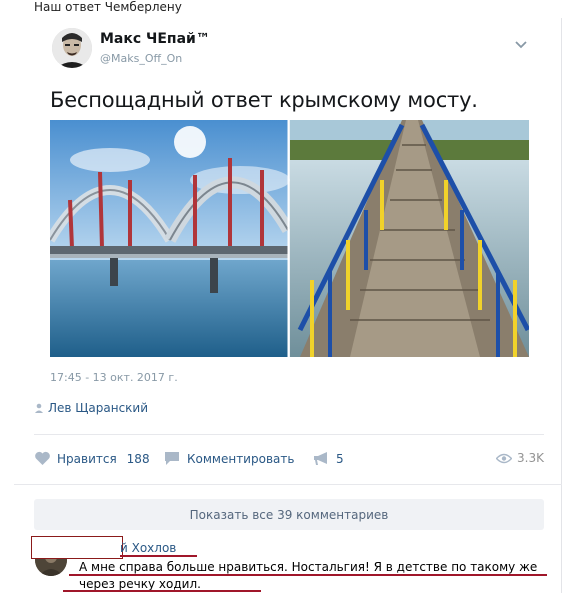  I want to click on post-actions: Нравится 188 Комментировать 5 3.3K, so click(289, 460).